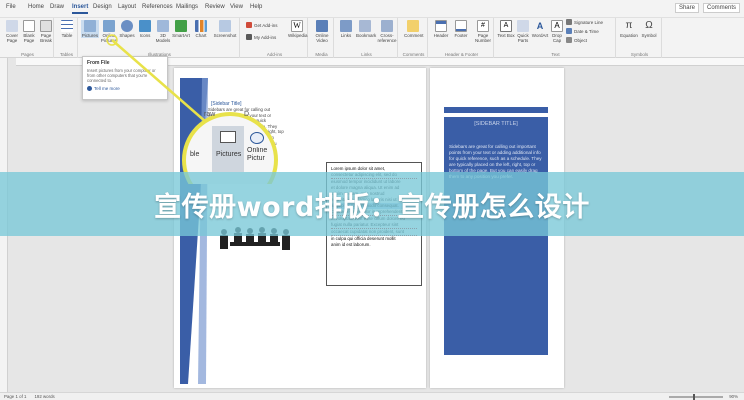 This screenshot has width=744, height=400. I want to click on zoom-slider, so click(696, 396).